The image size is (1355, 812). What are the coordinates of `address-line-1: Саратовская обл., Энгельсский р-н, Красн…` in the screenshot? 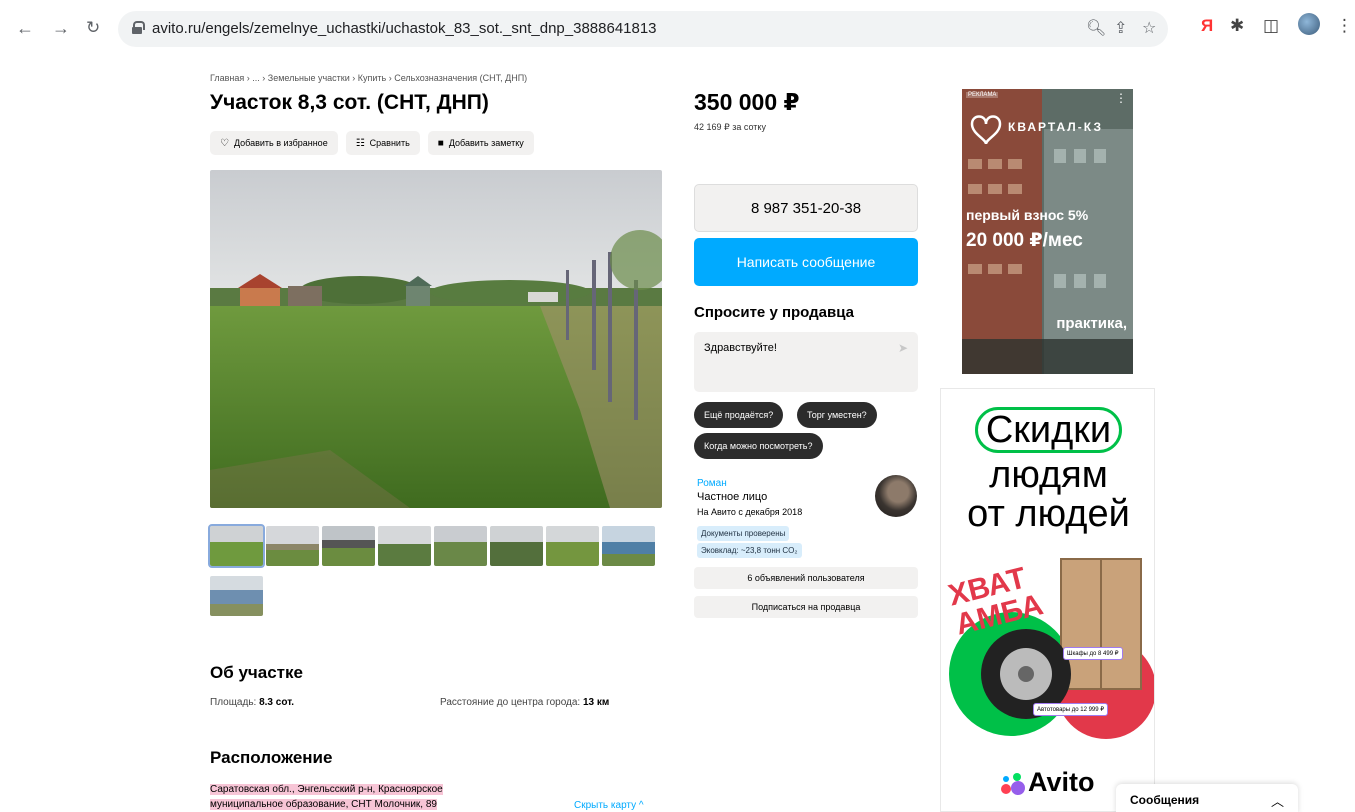 It's located at (326, 789).